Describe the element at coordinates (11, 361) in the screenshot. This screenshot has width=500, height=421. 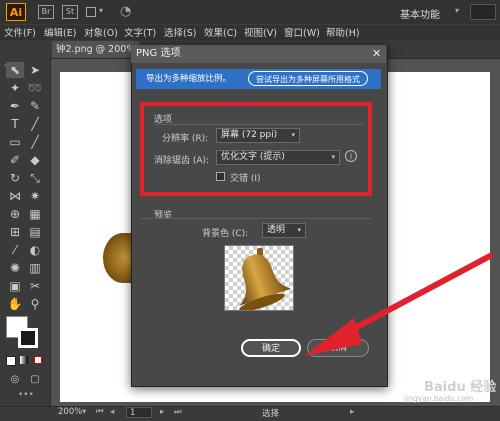
I see `color-mode-icon` at that location.